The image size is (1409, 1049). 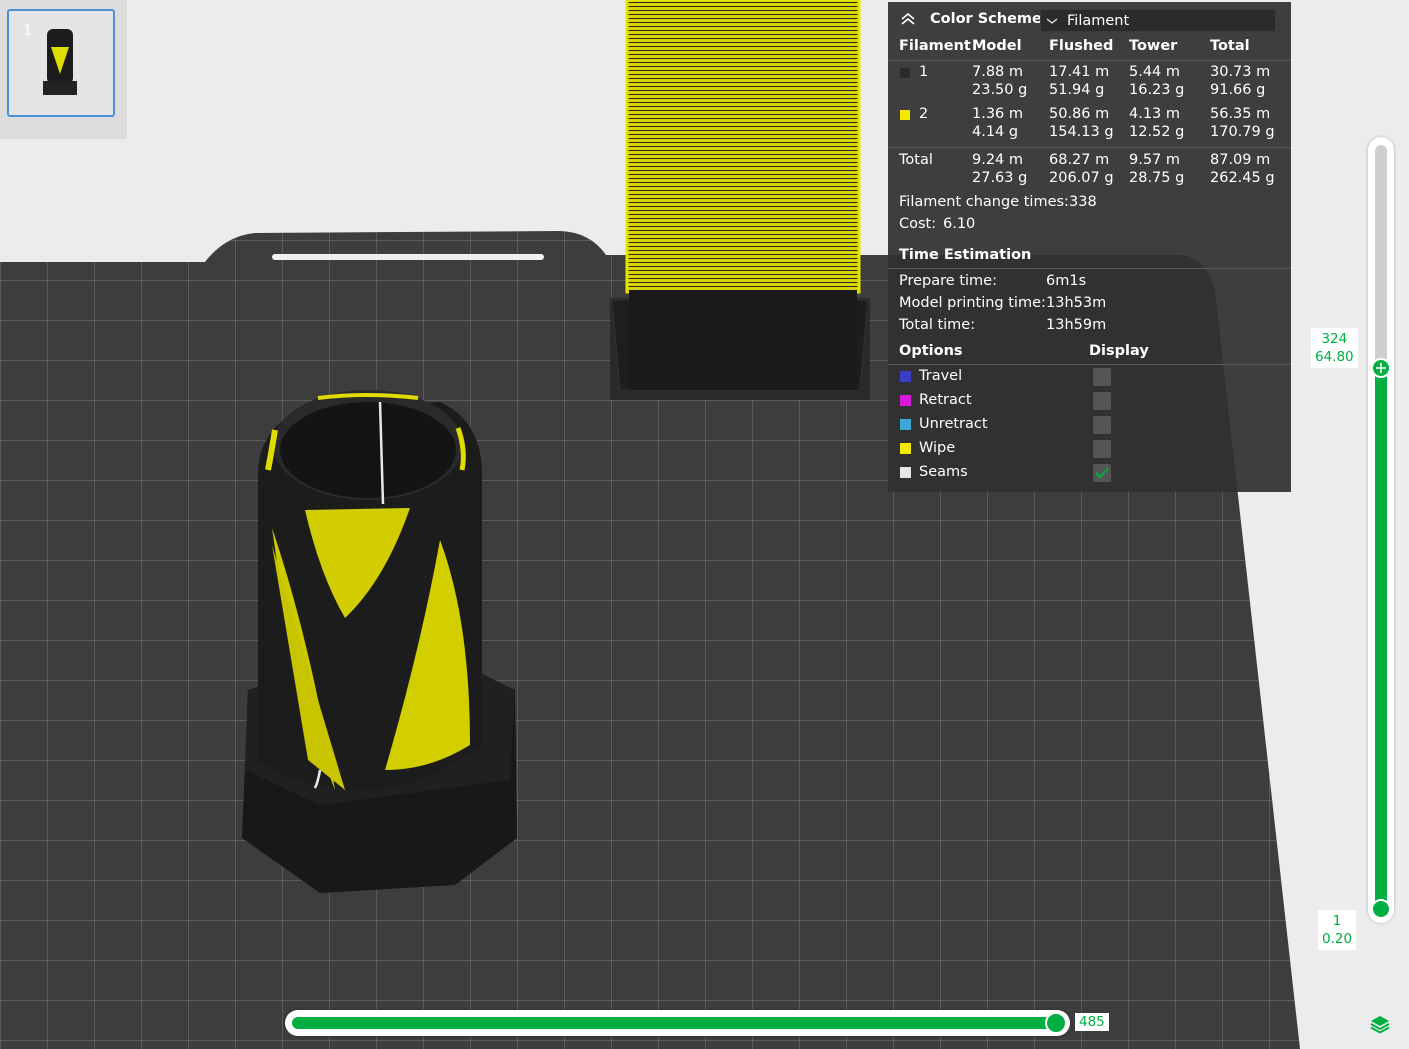 What do you see at coordinates (998, 160) in the screenshot?
I see `totals-model-len: 9.24 m` at bounding box center [998, 160].